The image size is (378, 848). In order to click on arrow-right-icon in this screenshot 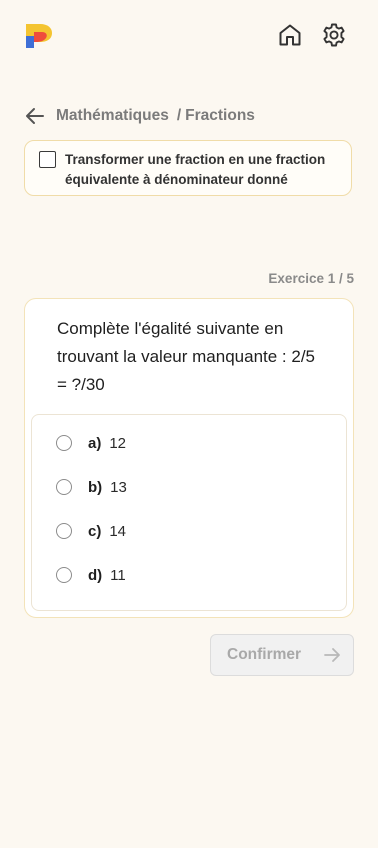, I will do `click(332, 655)`.